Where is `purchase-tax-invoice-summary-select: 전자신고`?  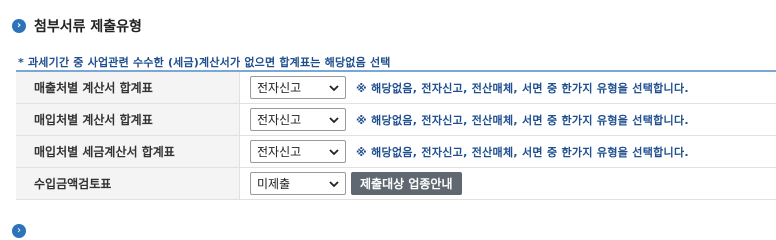 purchase-tax-invoice-summary-select: 전자신고 is located at coordinates (298, 151).